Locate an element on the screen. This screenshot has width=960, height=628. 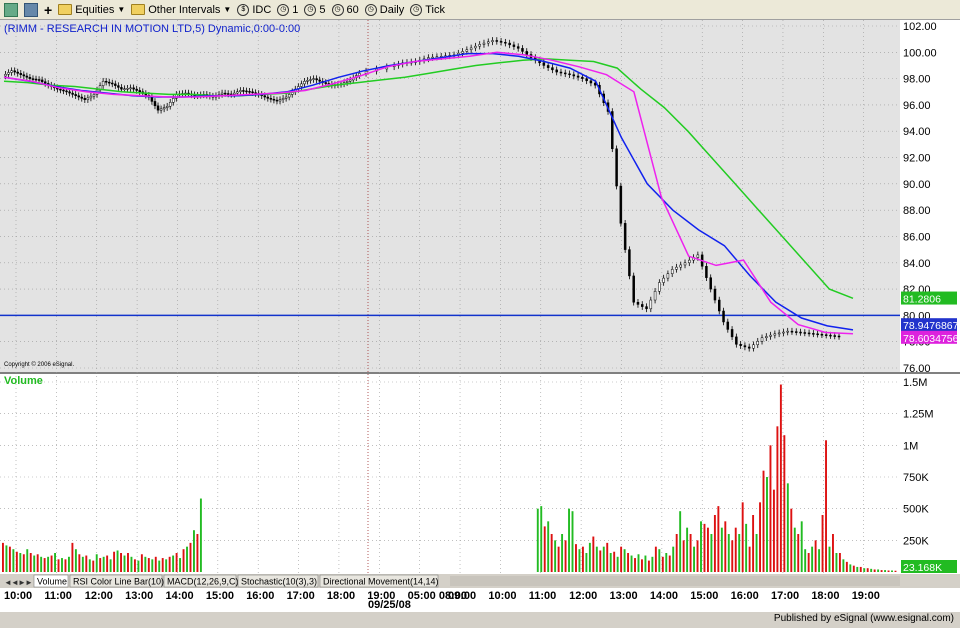
folder-icon is located at coordinates (65, 9).